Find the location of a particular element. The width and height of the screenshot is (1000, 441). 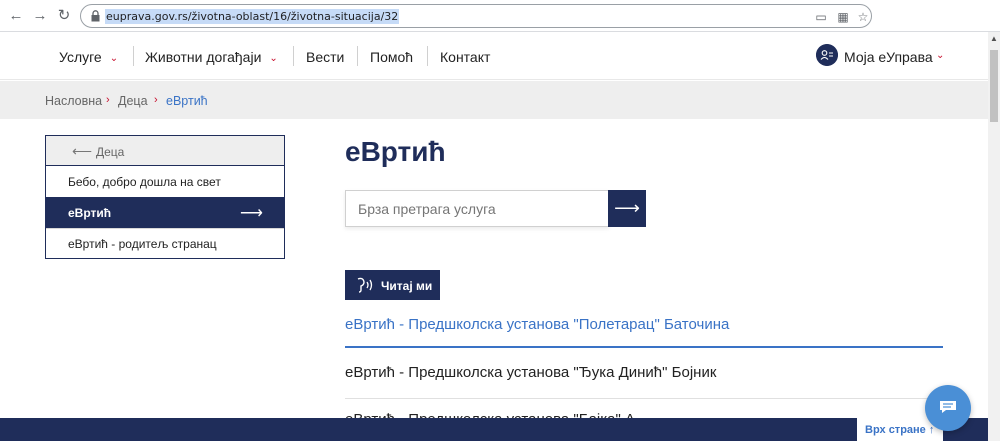

nav-item-label: Услуге is located at coordinates (80, 57).